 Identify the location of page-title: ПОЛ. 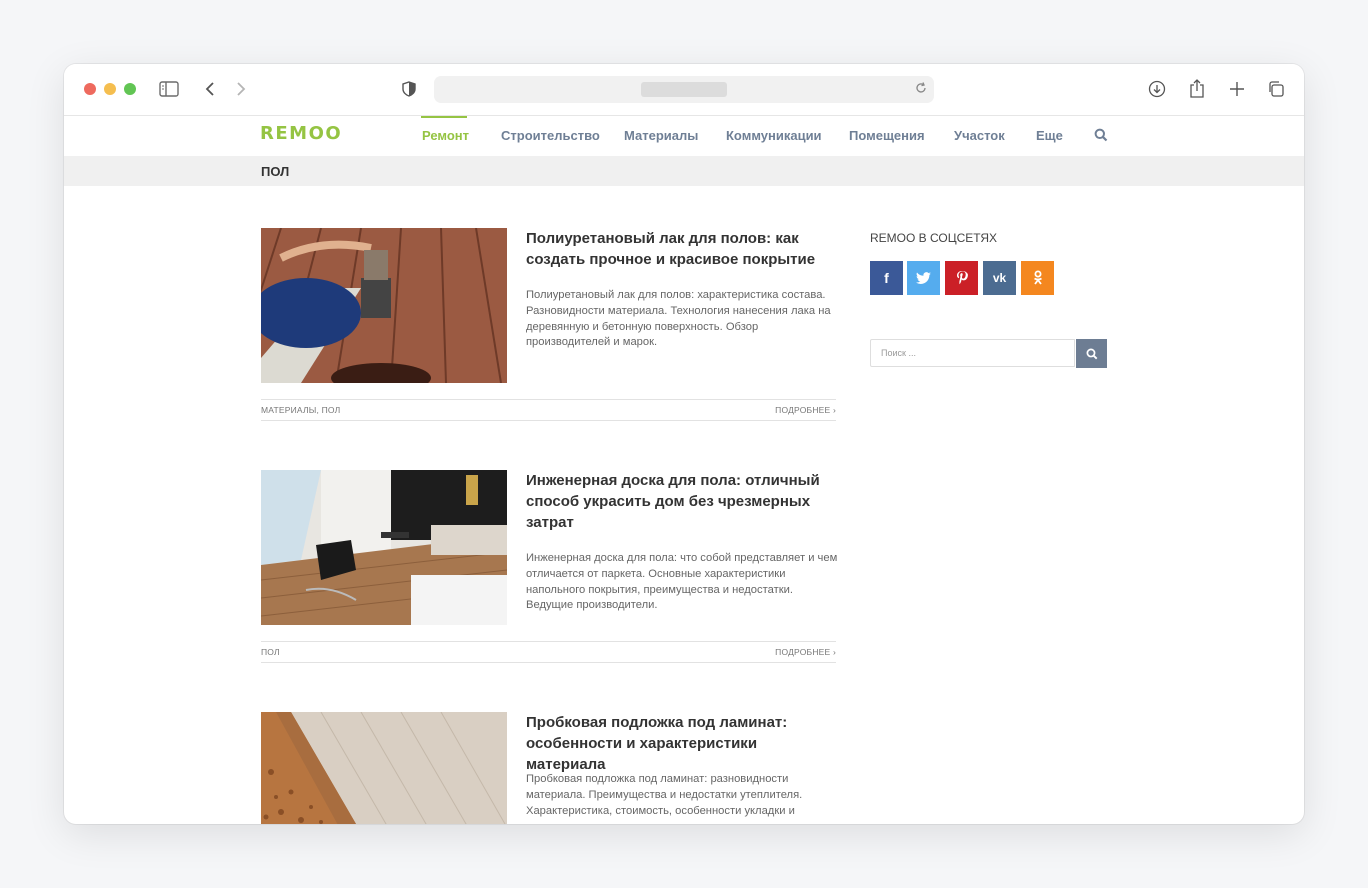
(275, 171).